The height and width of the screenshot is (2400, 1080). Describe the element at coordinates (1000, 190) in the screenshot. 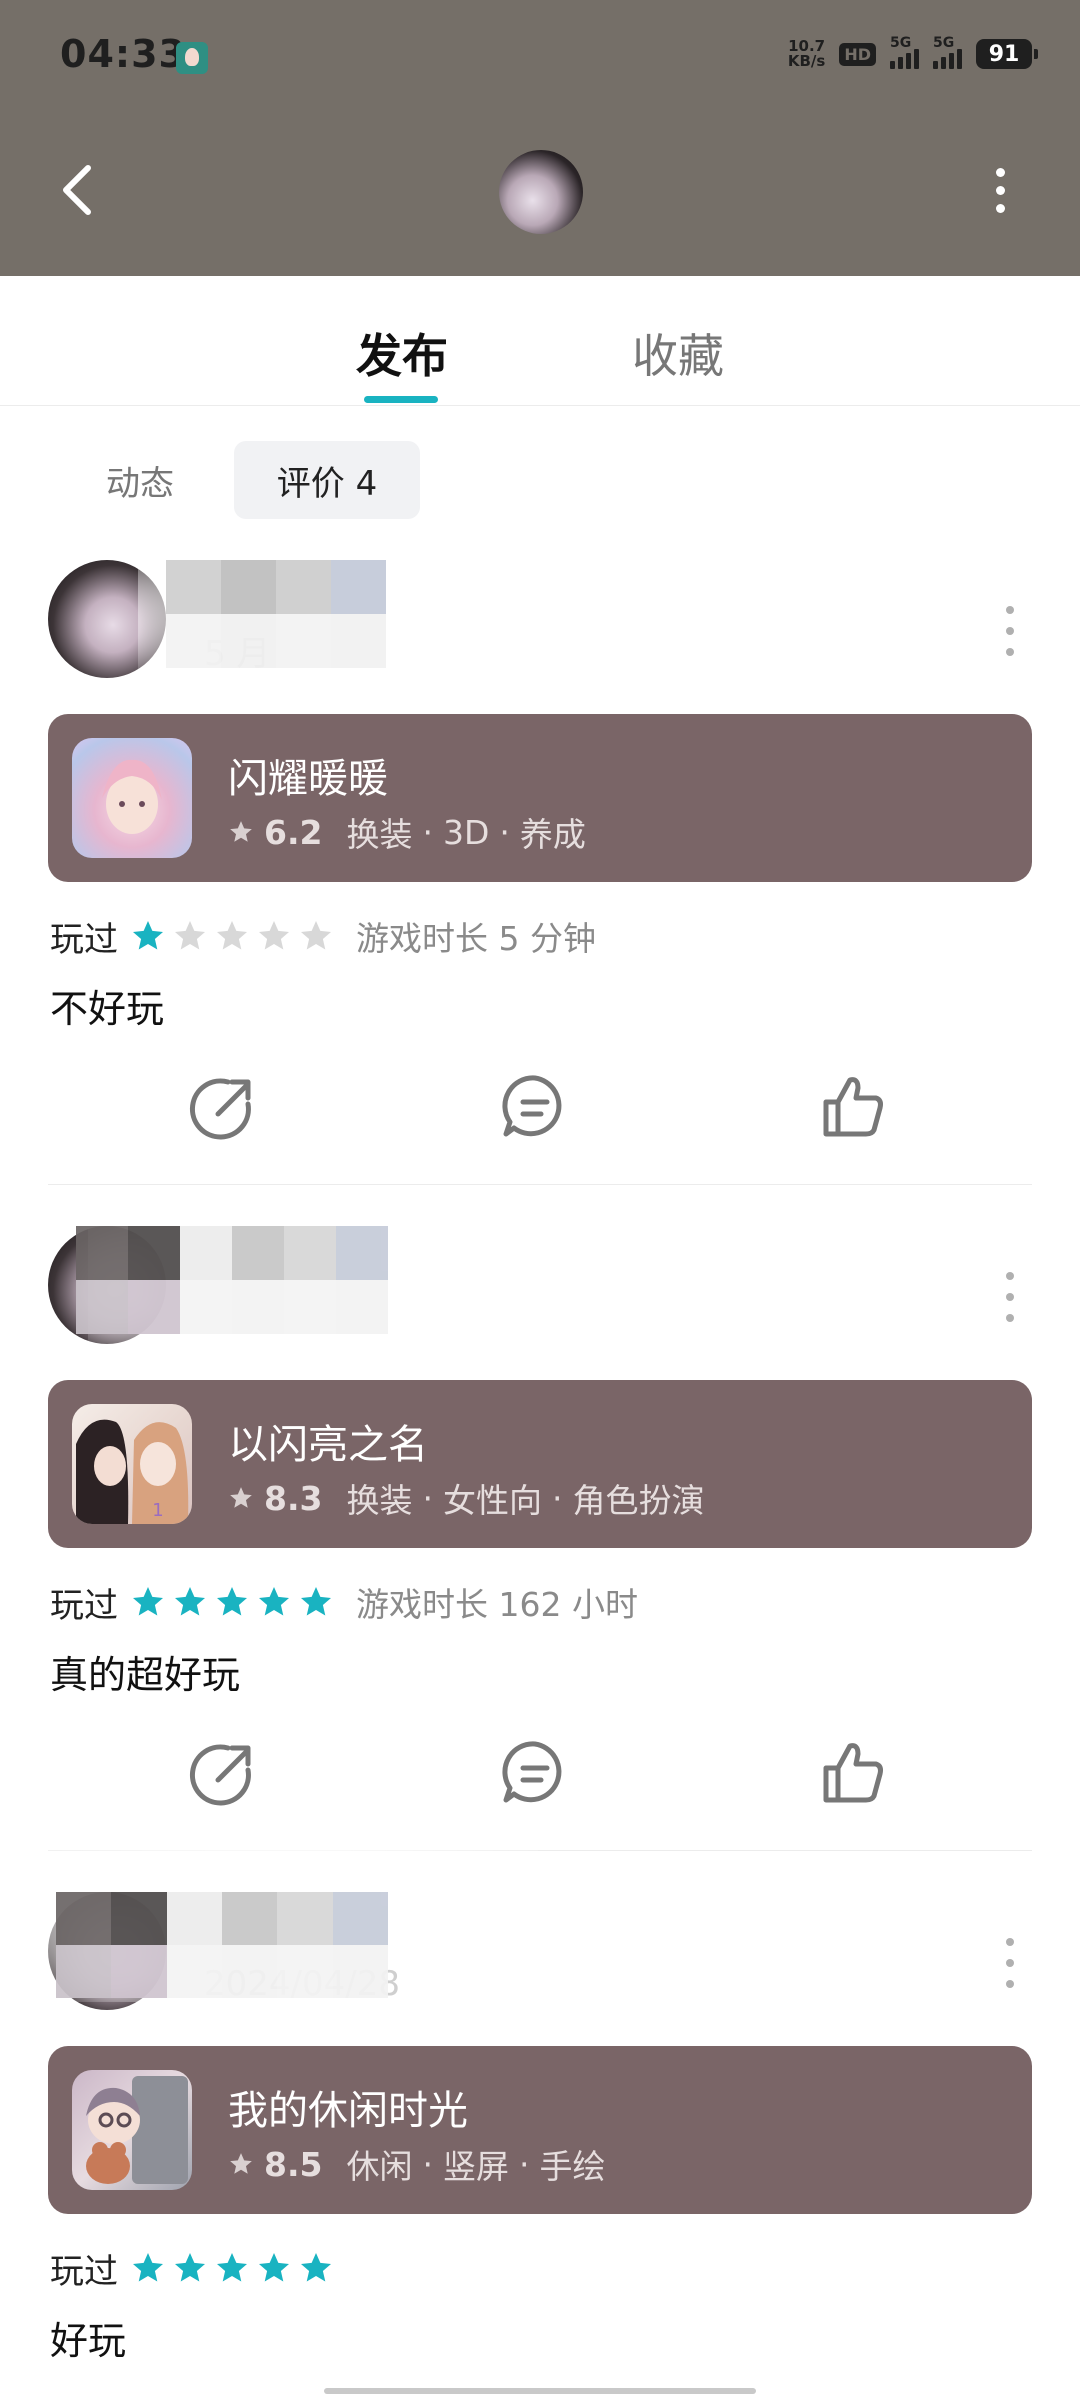

I see `more-options-button` at that location.